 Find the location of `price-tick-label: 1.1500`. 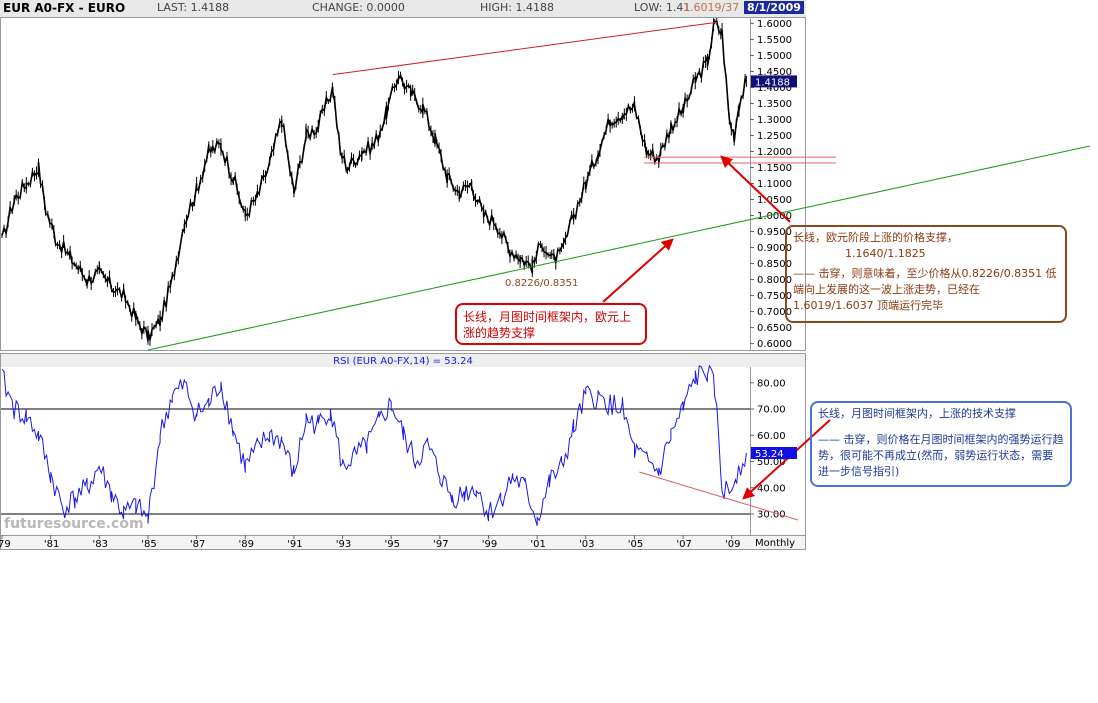

price-tick-label: 1.1500 is located at coordinates (774, 168).